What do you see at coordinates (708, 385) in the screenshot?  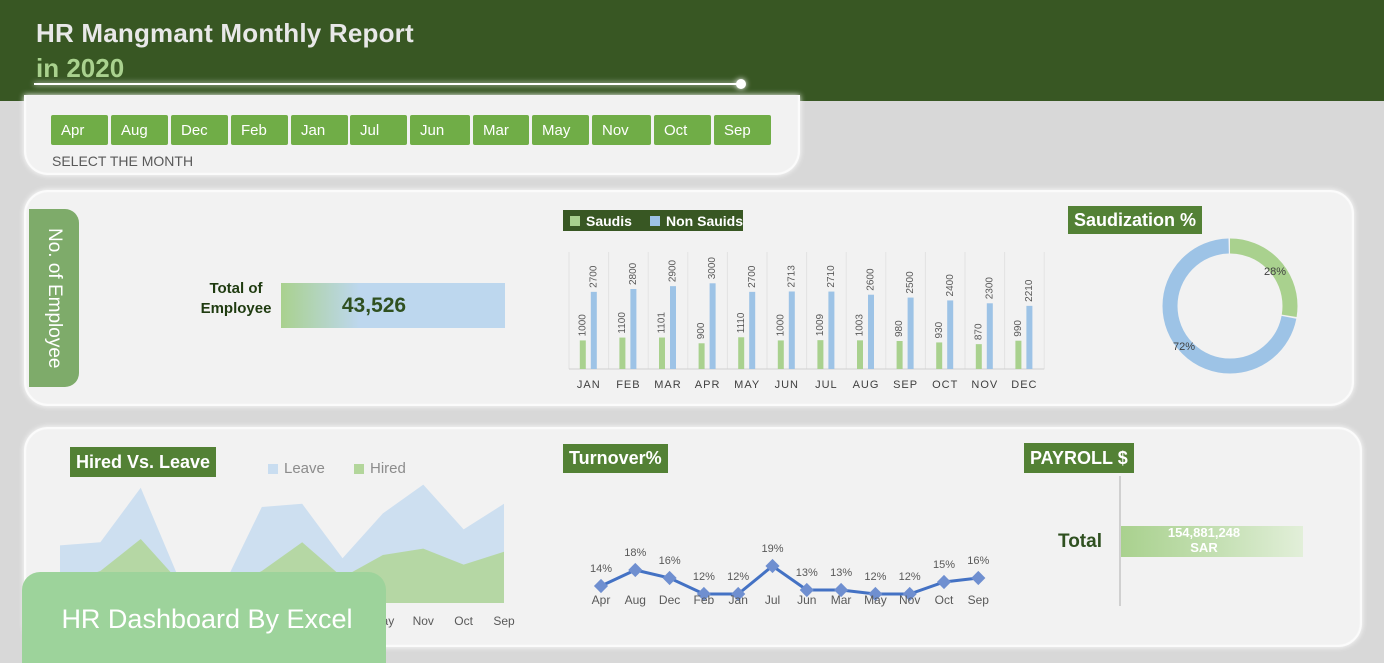 I see `bar-x-tick-label: APR` at bounding box center [708, 385].